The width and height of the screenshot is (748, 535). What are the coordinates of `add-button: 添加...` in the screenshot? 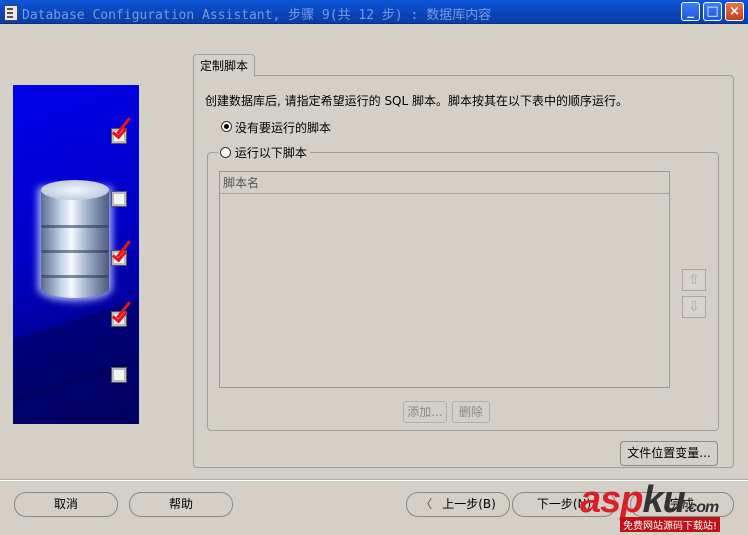 It's located at (425, 412).